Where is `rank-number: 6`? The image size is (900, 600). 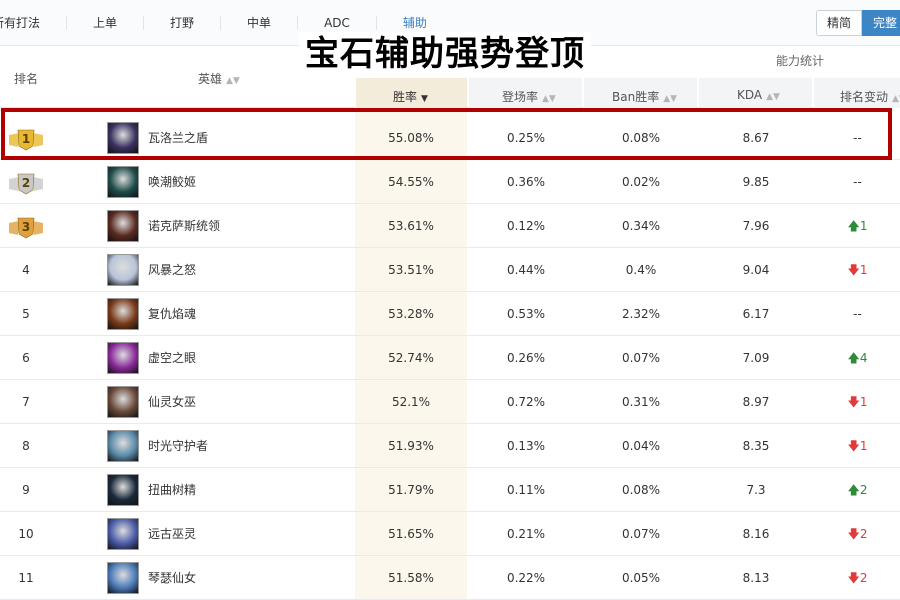
rank-number: 6 is located at coordinates (26, 358).